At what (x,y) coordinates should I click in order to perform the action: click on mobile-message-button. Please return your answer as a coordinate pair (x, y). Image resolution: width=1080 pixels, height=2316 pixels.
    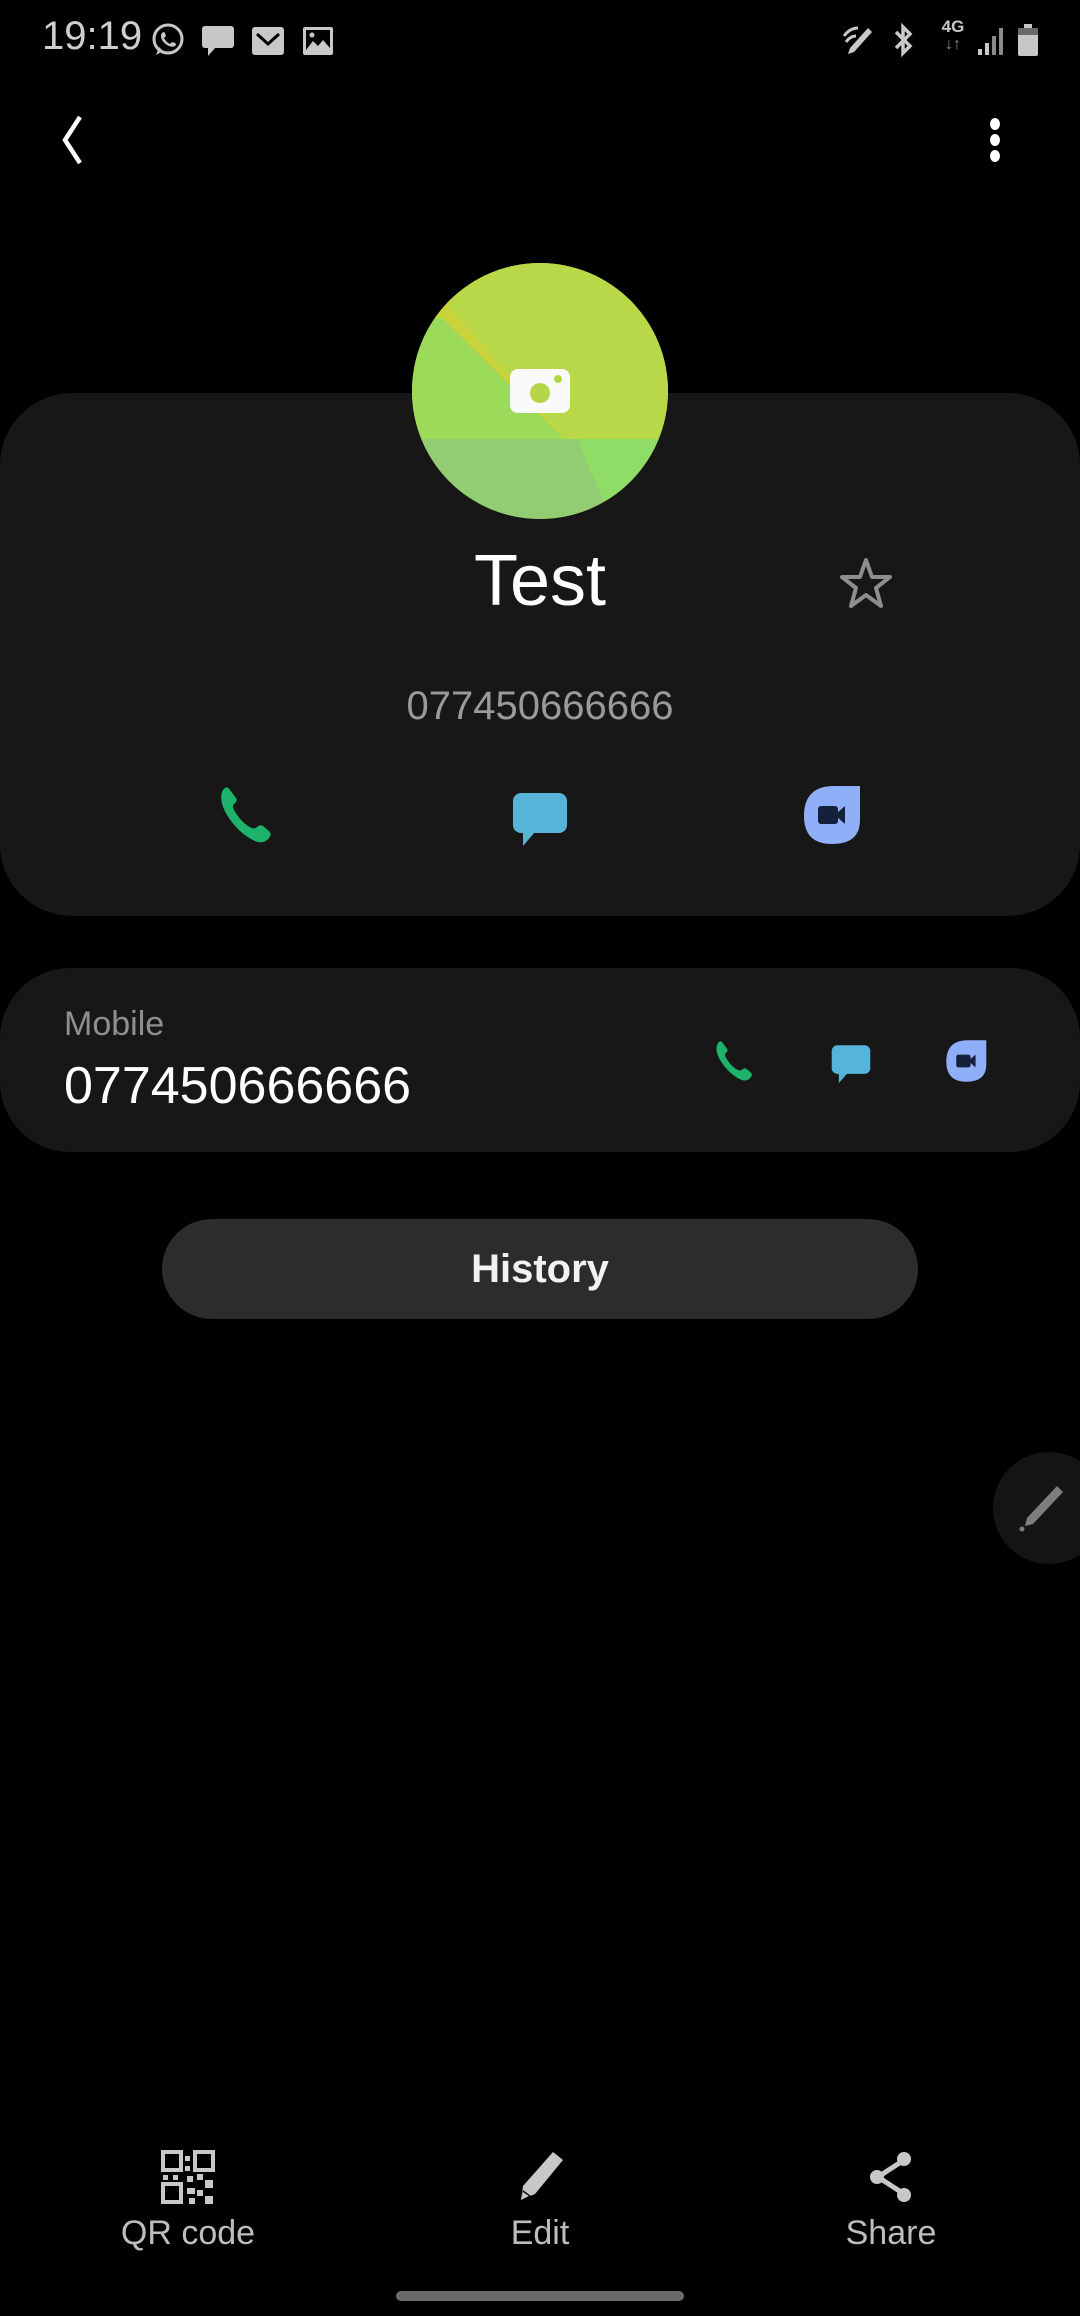
    Looking at the image, I should click on (851, 1061).